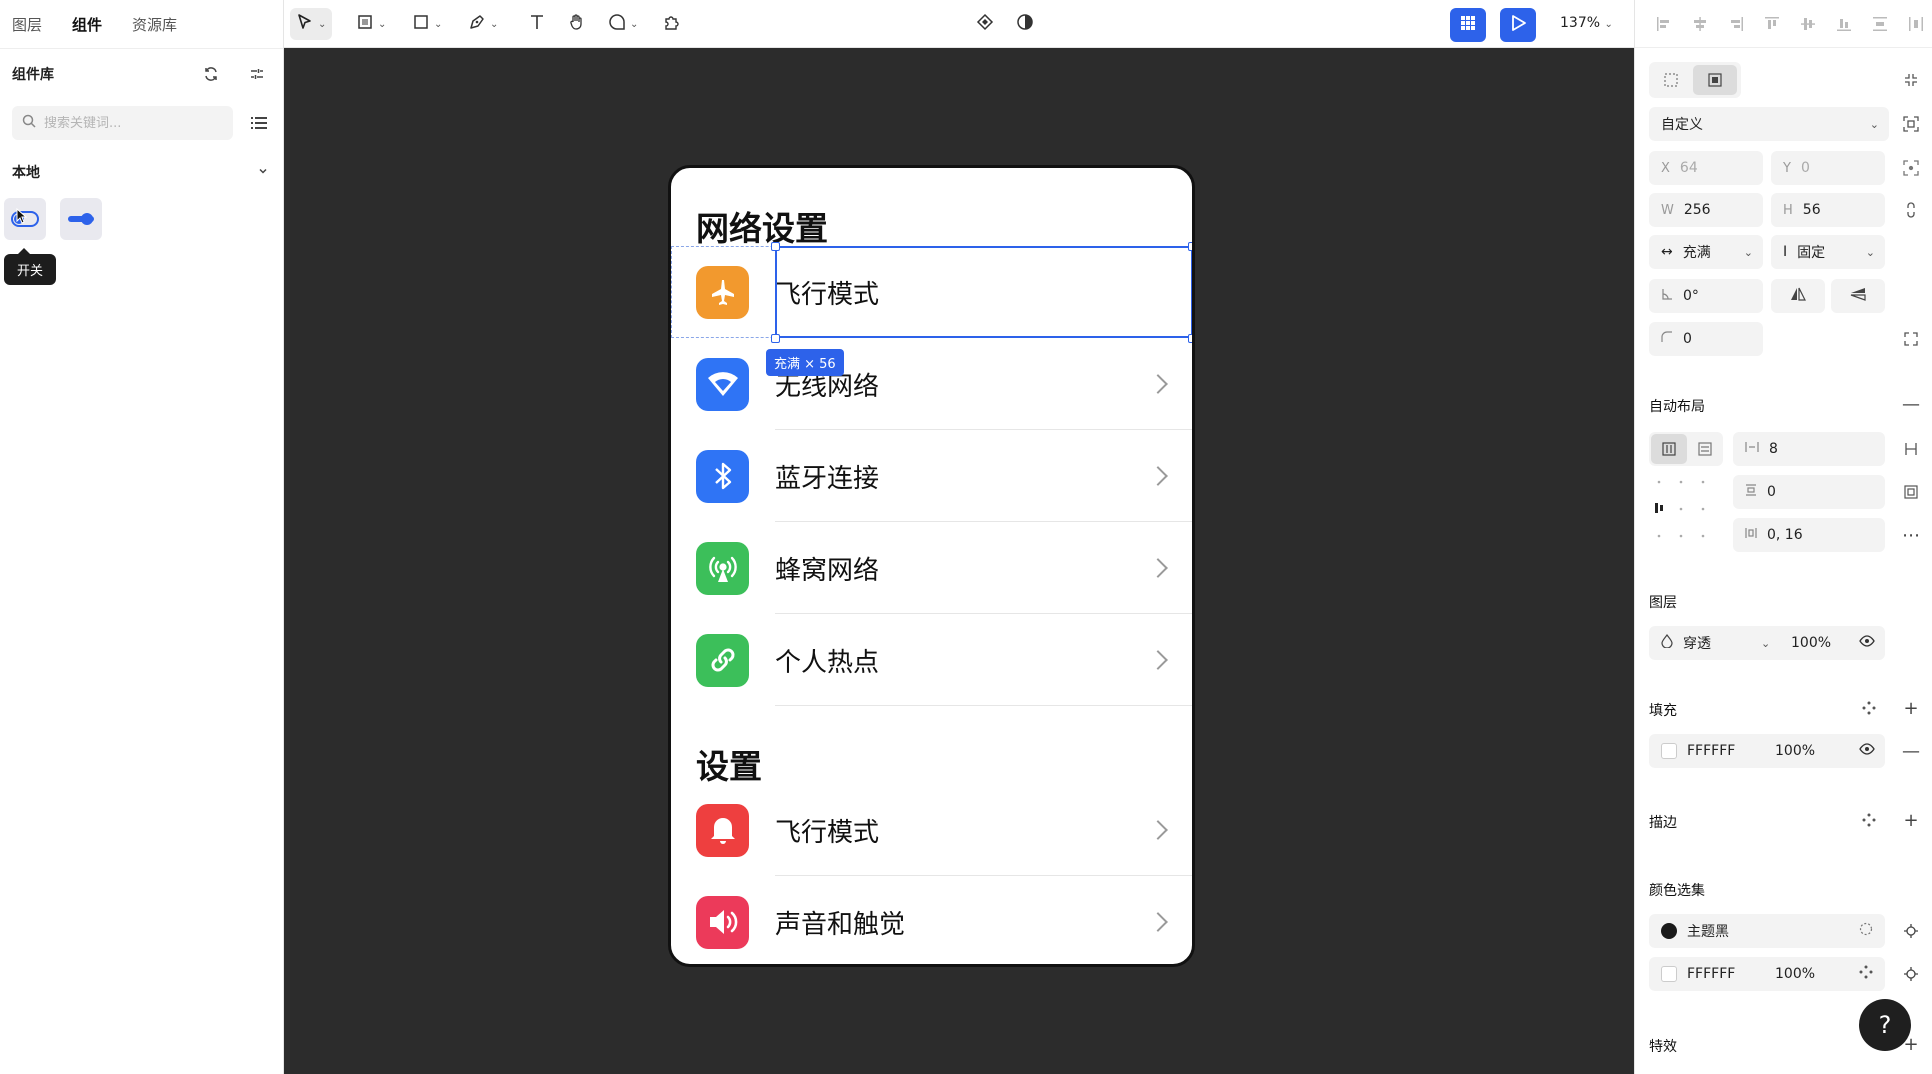 This screenshot has height=1074, width=1932. I want to click on component-tool, so click(985, 24).